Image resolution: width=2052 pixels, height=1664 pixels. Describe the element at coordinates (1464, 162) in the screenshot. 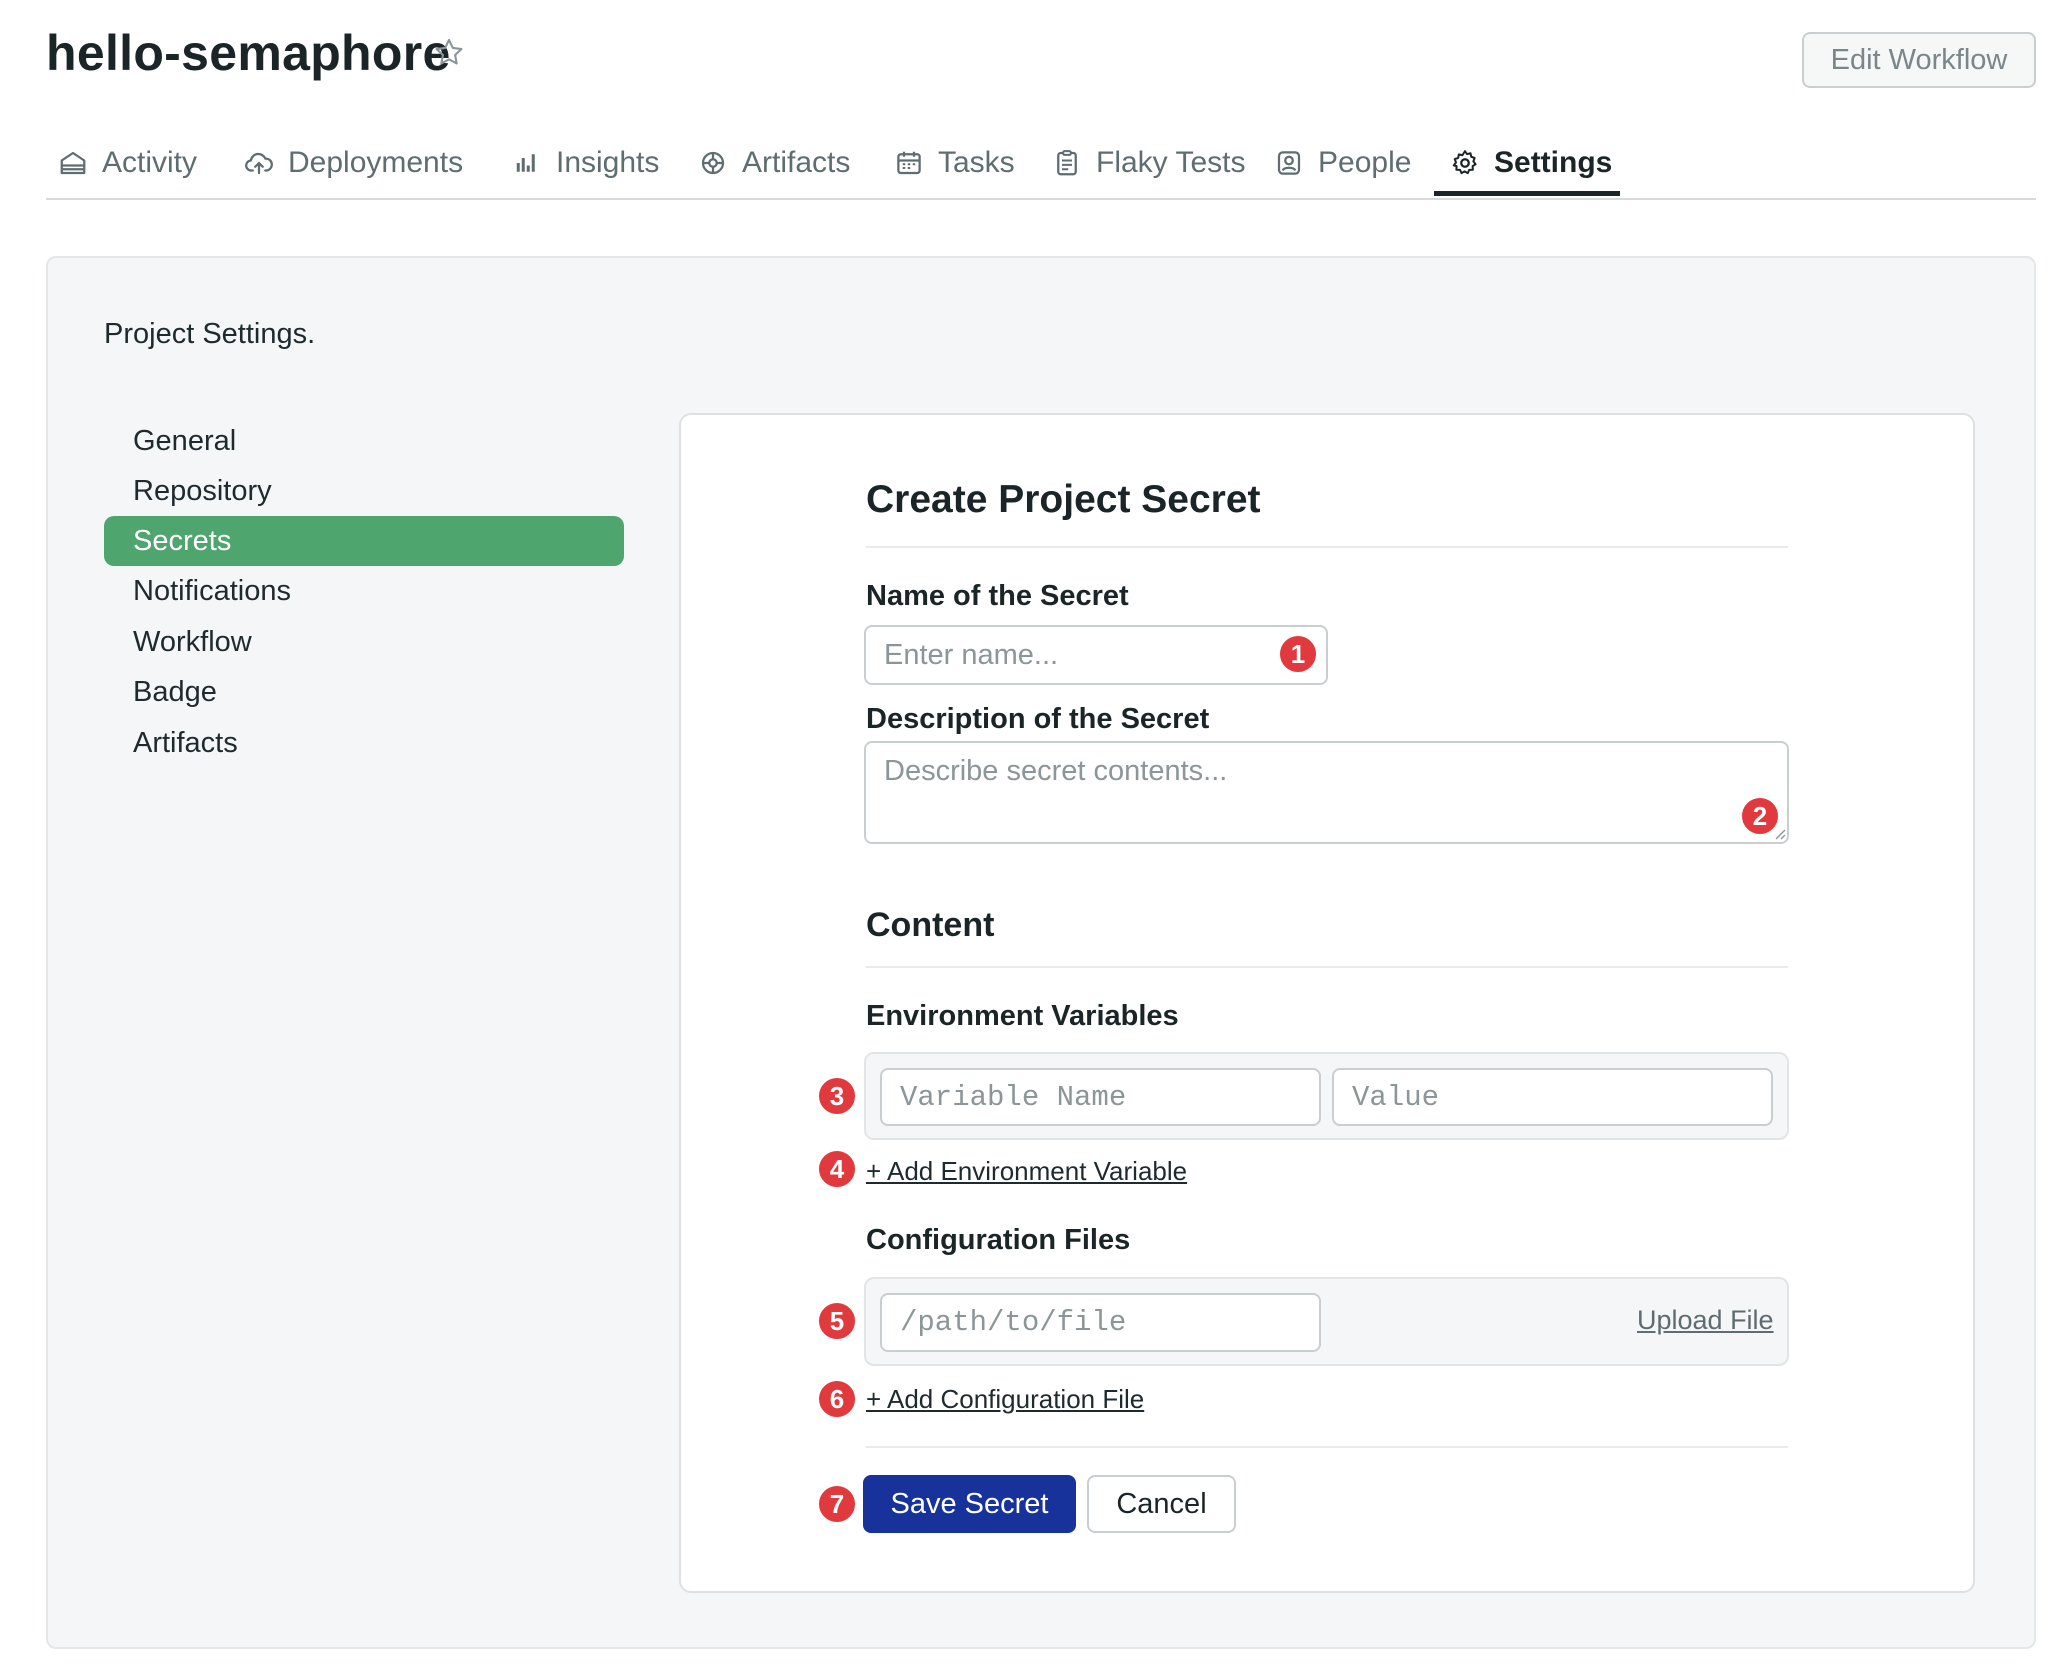

I see `gear-icon` at that location.